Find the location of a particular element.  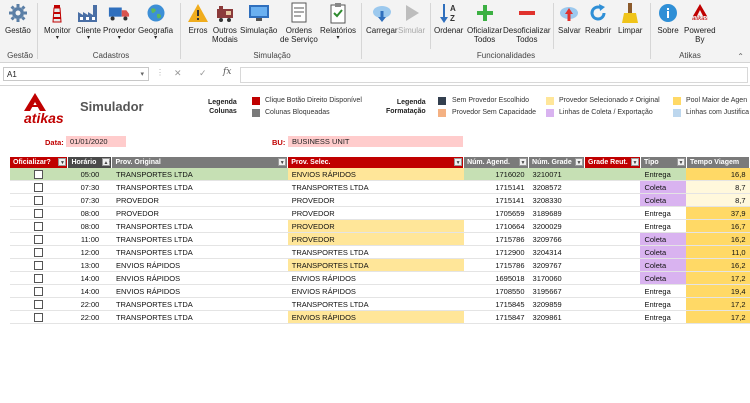

sort-filter-icon: ▲▼ is located at coordinates (106, 162).